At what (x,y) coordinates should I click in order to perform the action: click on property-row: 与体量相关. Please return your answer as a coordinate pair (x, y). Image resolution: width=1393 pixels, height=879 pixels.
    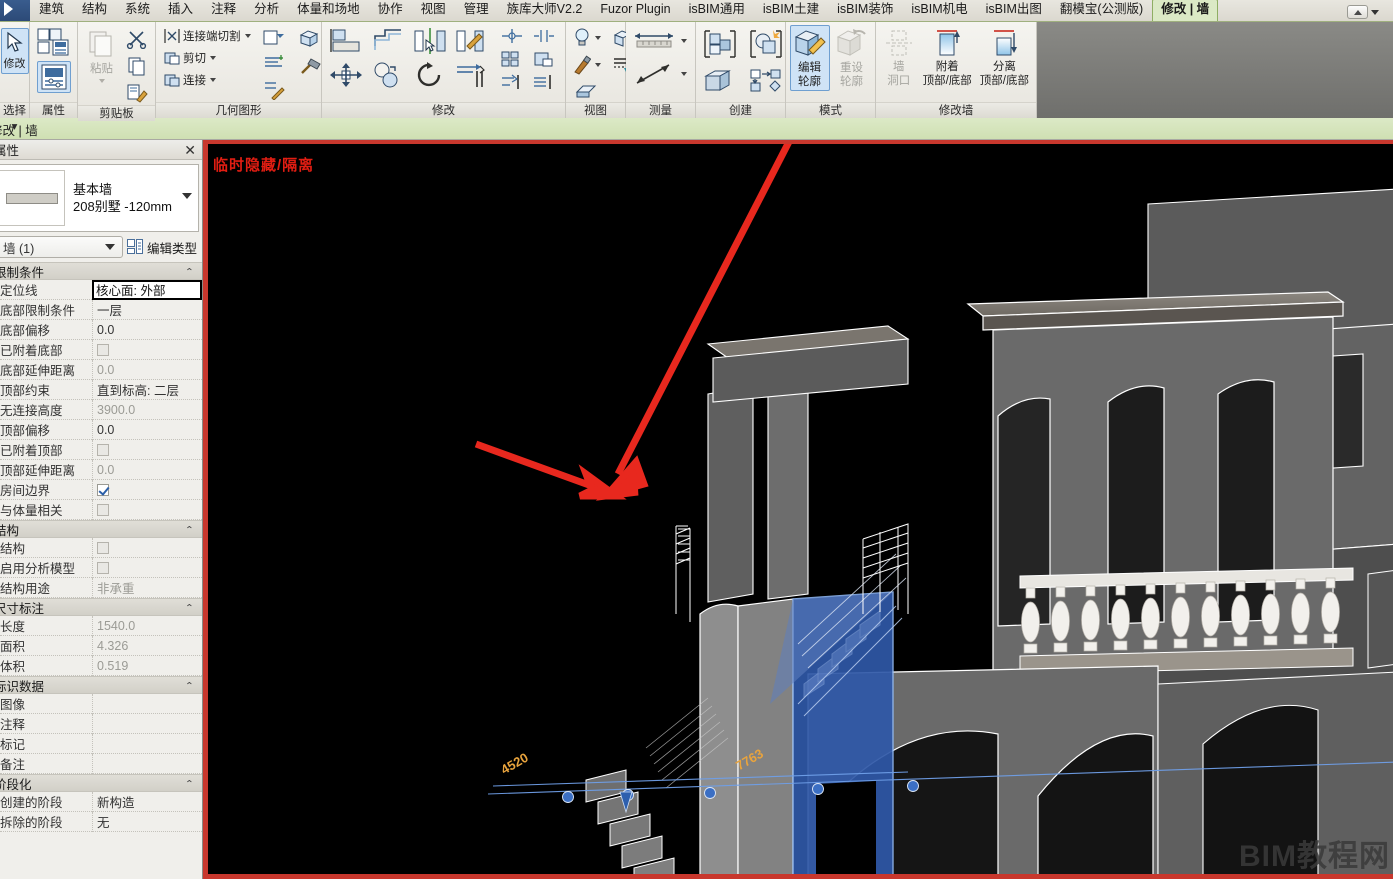
    Looking at the image, I should click on (101, 509).